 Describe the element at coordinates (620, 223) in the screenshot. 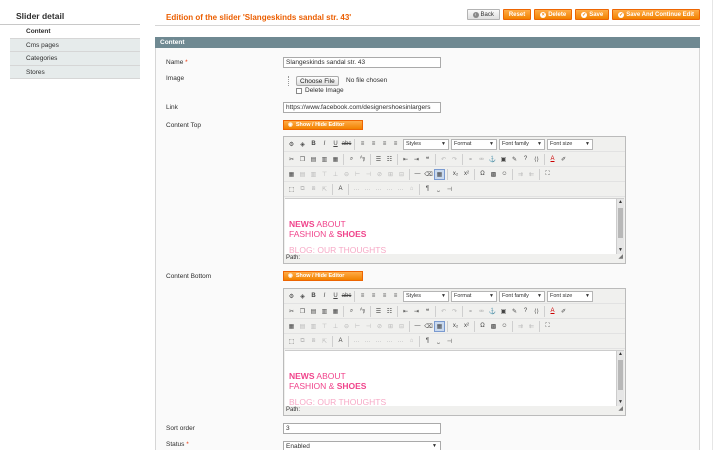

I see `scroll-thumb` at that location.